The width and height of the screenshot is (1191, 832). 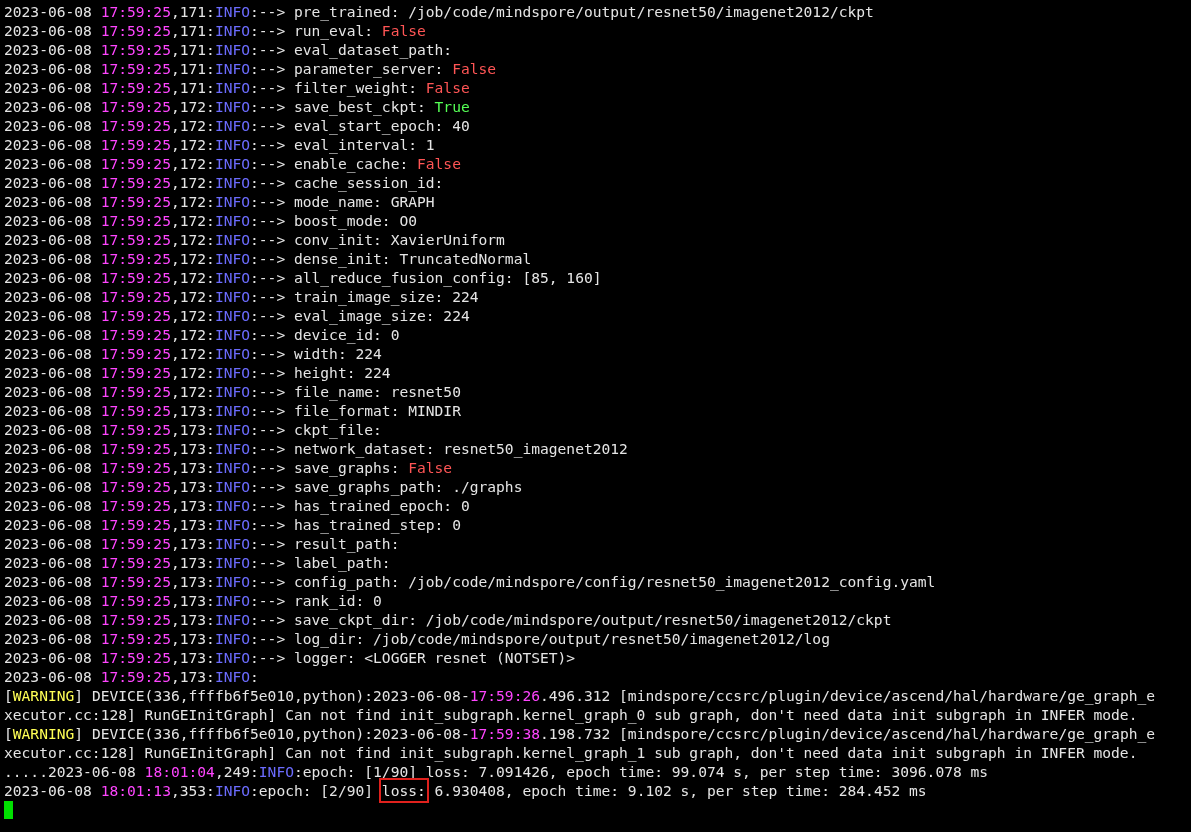 I want to click on log-line: 2023-06-08 17:59:25,173:INFO:--> save_graphs: False, so click(x=228, y=467).